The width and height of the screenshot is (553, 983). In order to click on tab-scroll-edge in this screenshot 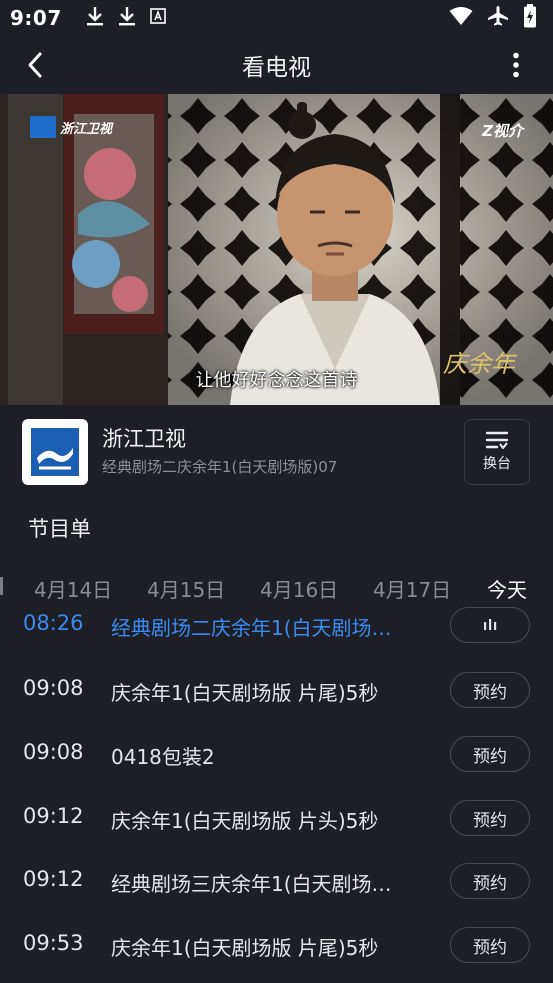, I will do `click(1, 586)`.